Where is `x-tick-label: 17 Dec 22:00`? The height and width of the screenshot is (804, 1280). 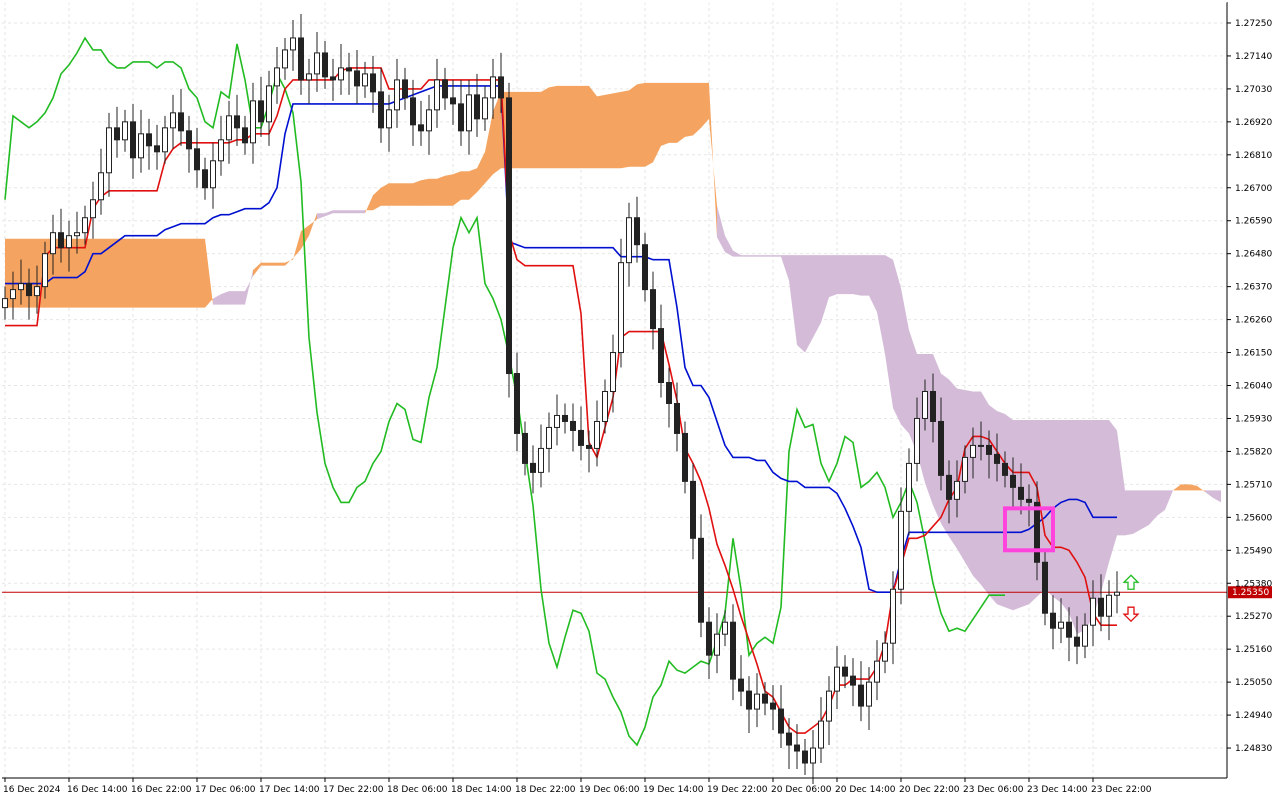
x-tick-label: 17 Dec 22:00 is located at coordinates (353, 790).